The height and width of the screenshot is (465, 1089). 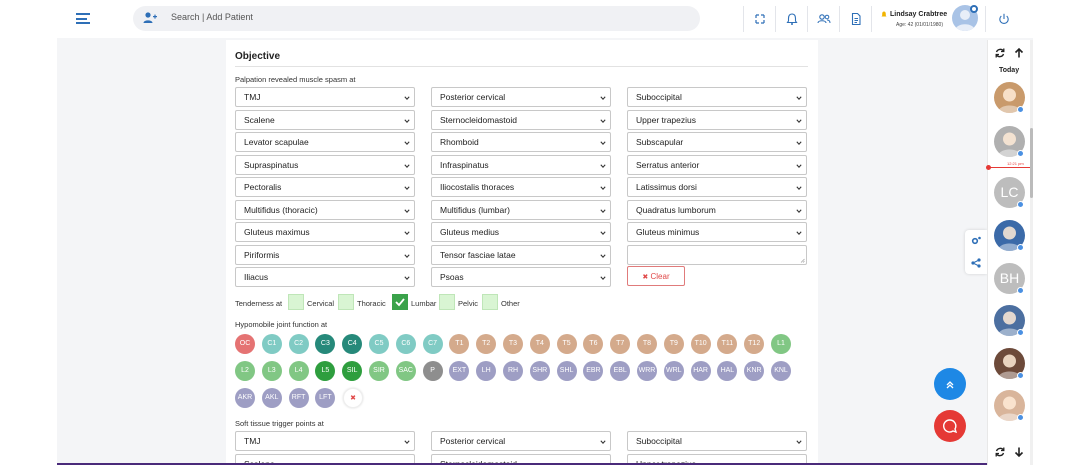 I want to click on sidebar-scroll-thumb, so click(x=1031, y=163).